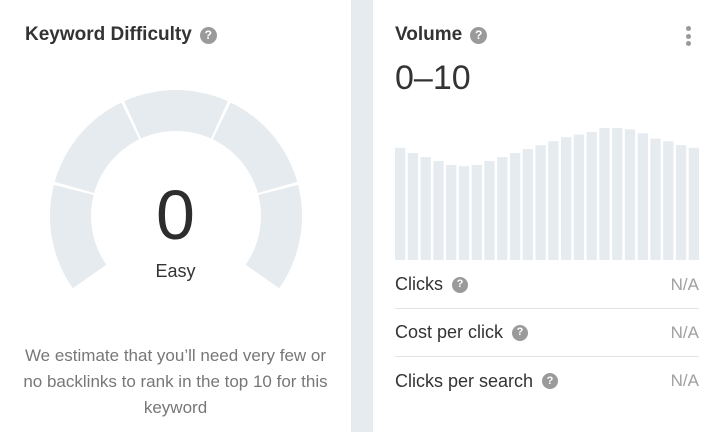 The height and width of the screenshot is (432, 724). Describe the element at coordinates (176, 114) in the screenshot. I see `gauge-segment` at that location.